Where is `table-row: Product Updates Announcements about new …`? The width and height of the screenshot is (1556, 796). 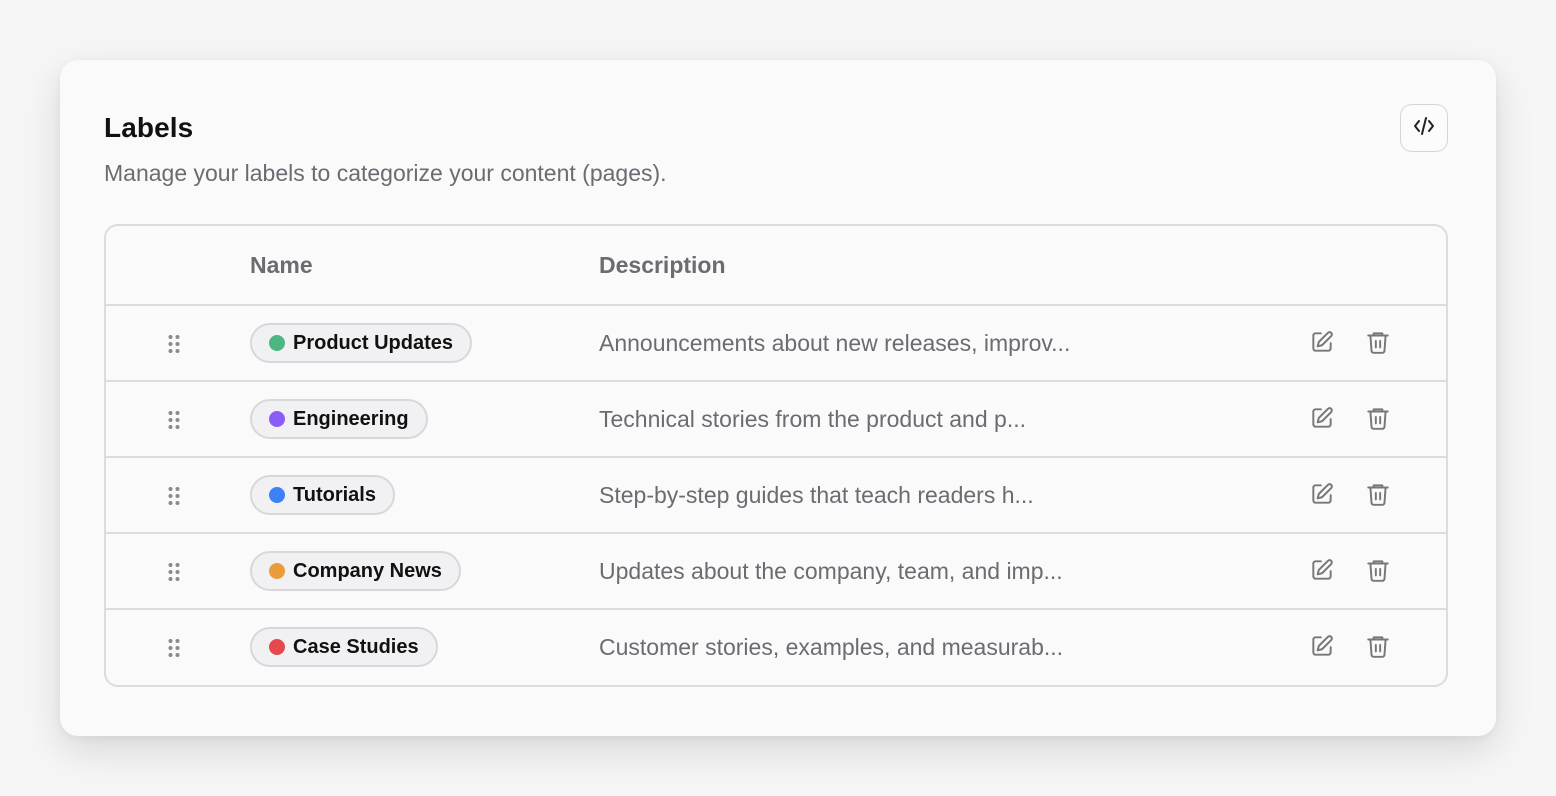 table-row: Product Updates Announcements about new … is located at coordinates (776, 344).